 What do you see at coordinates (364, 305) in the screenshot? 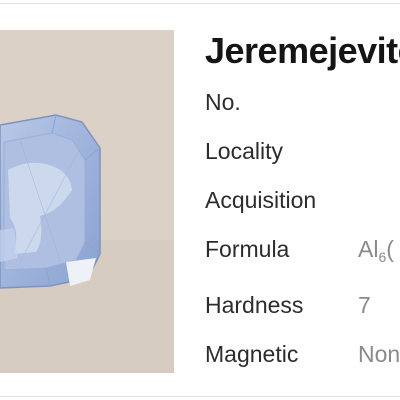
I see `value-hardness: 7` at bounding box center [364, 305].